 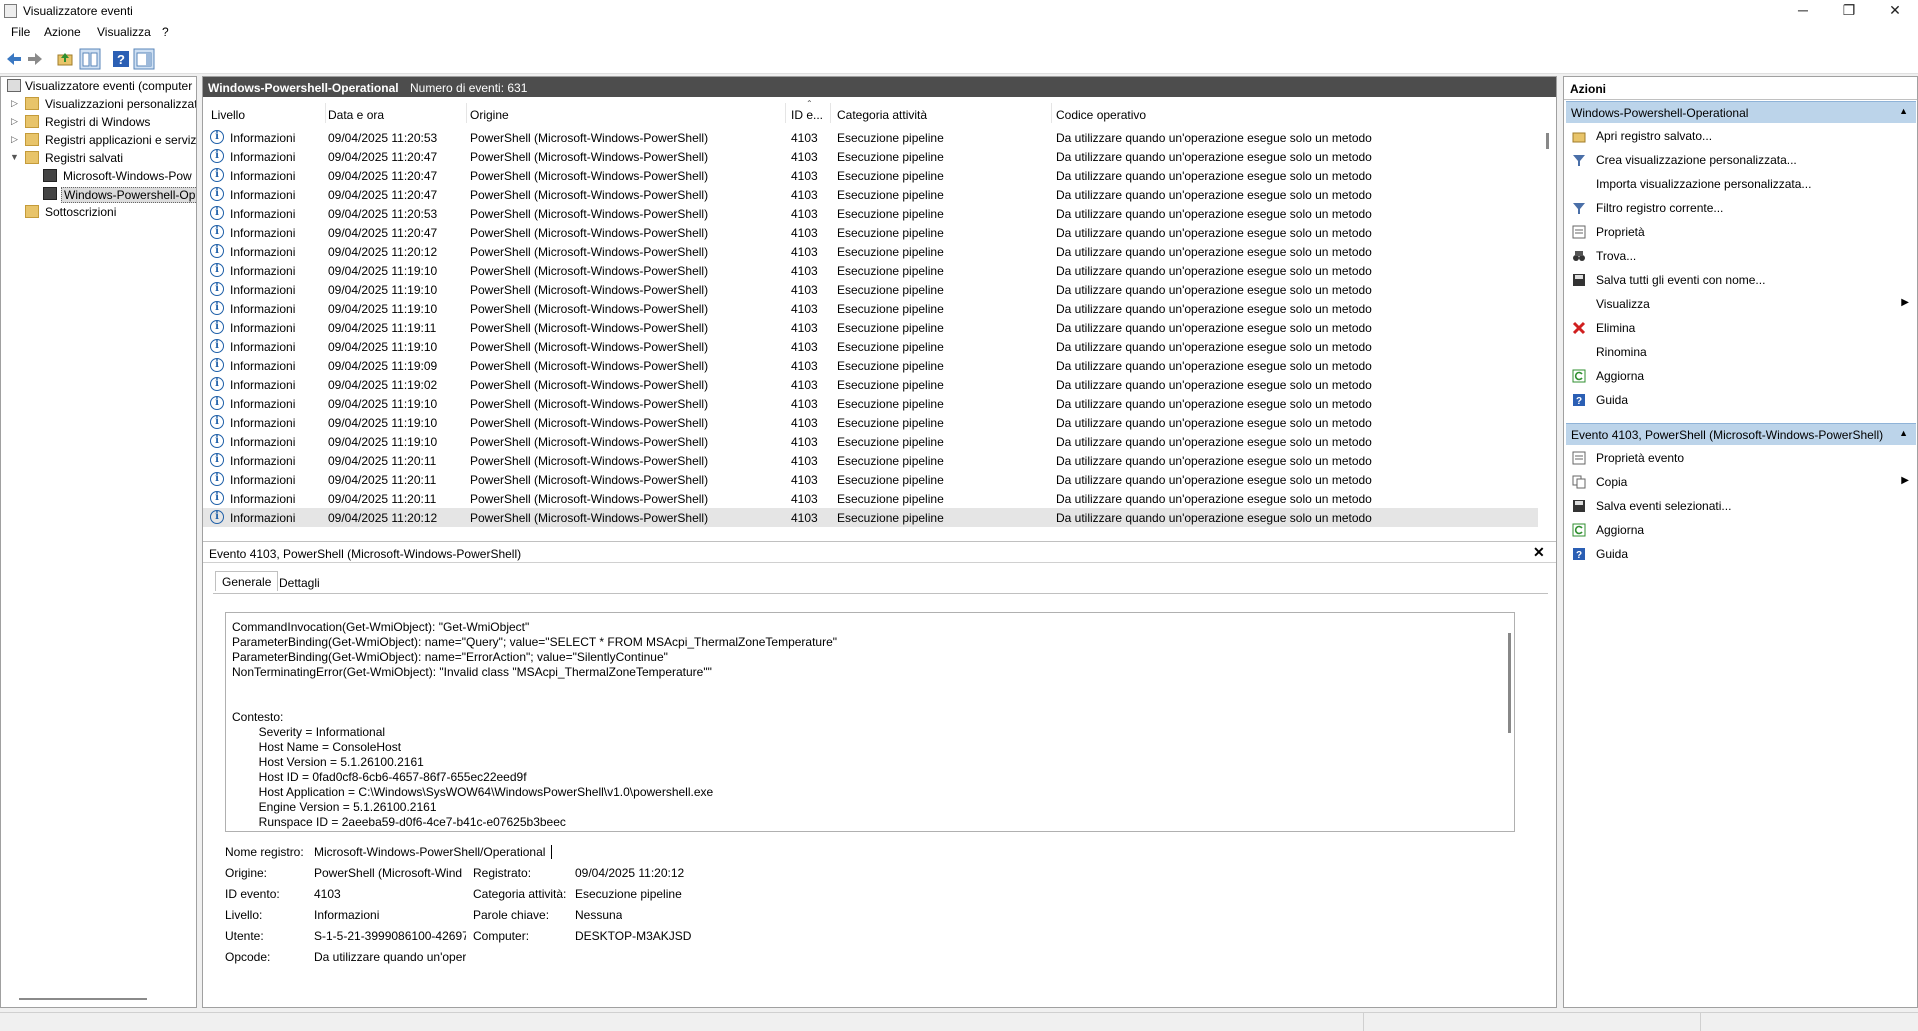 What do you see at coordinates (1101, 118) in the screenshot?
I see `column-opcode: Codice operativo` at bounding box center [1101, 118].